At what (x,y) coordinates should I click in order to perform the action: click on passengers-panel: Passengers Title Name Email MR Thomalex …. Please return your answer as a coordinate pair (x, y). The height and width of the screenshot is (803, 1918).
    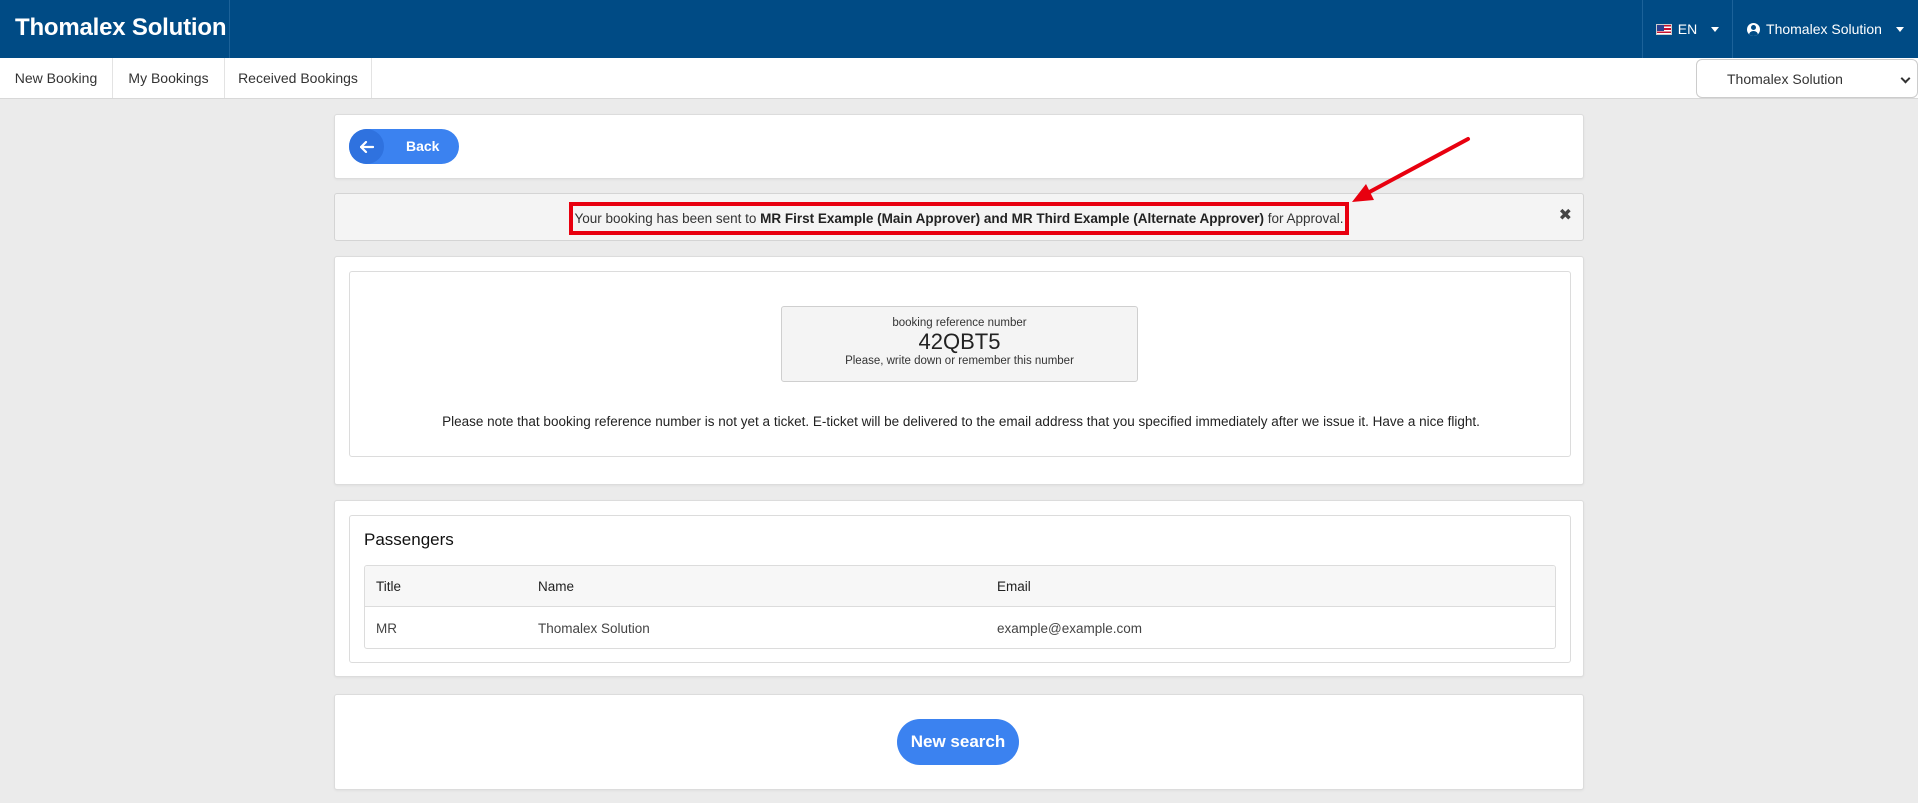
    Looking at the image, I should click on (960, 589).